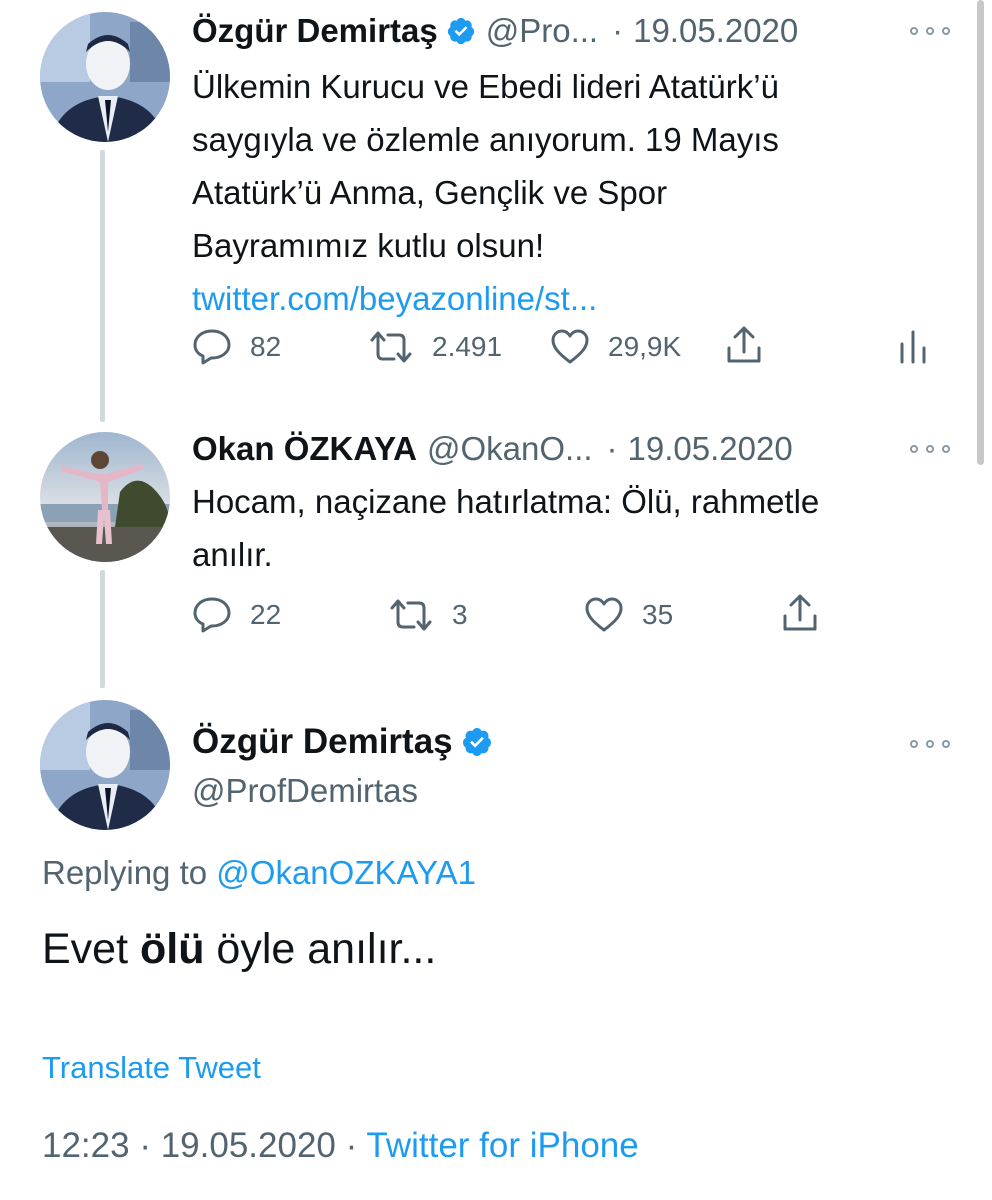 Image resolution: width=992 pixels, height=1200 pixels. What do you see at coordinates (151, 1068) in the screenshot?
I see `translate-tweet-link: Translate Tweet` at bounding box center [151, 1068].